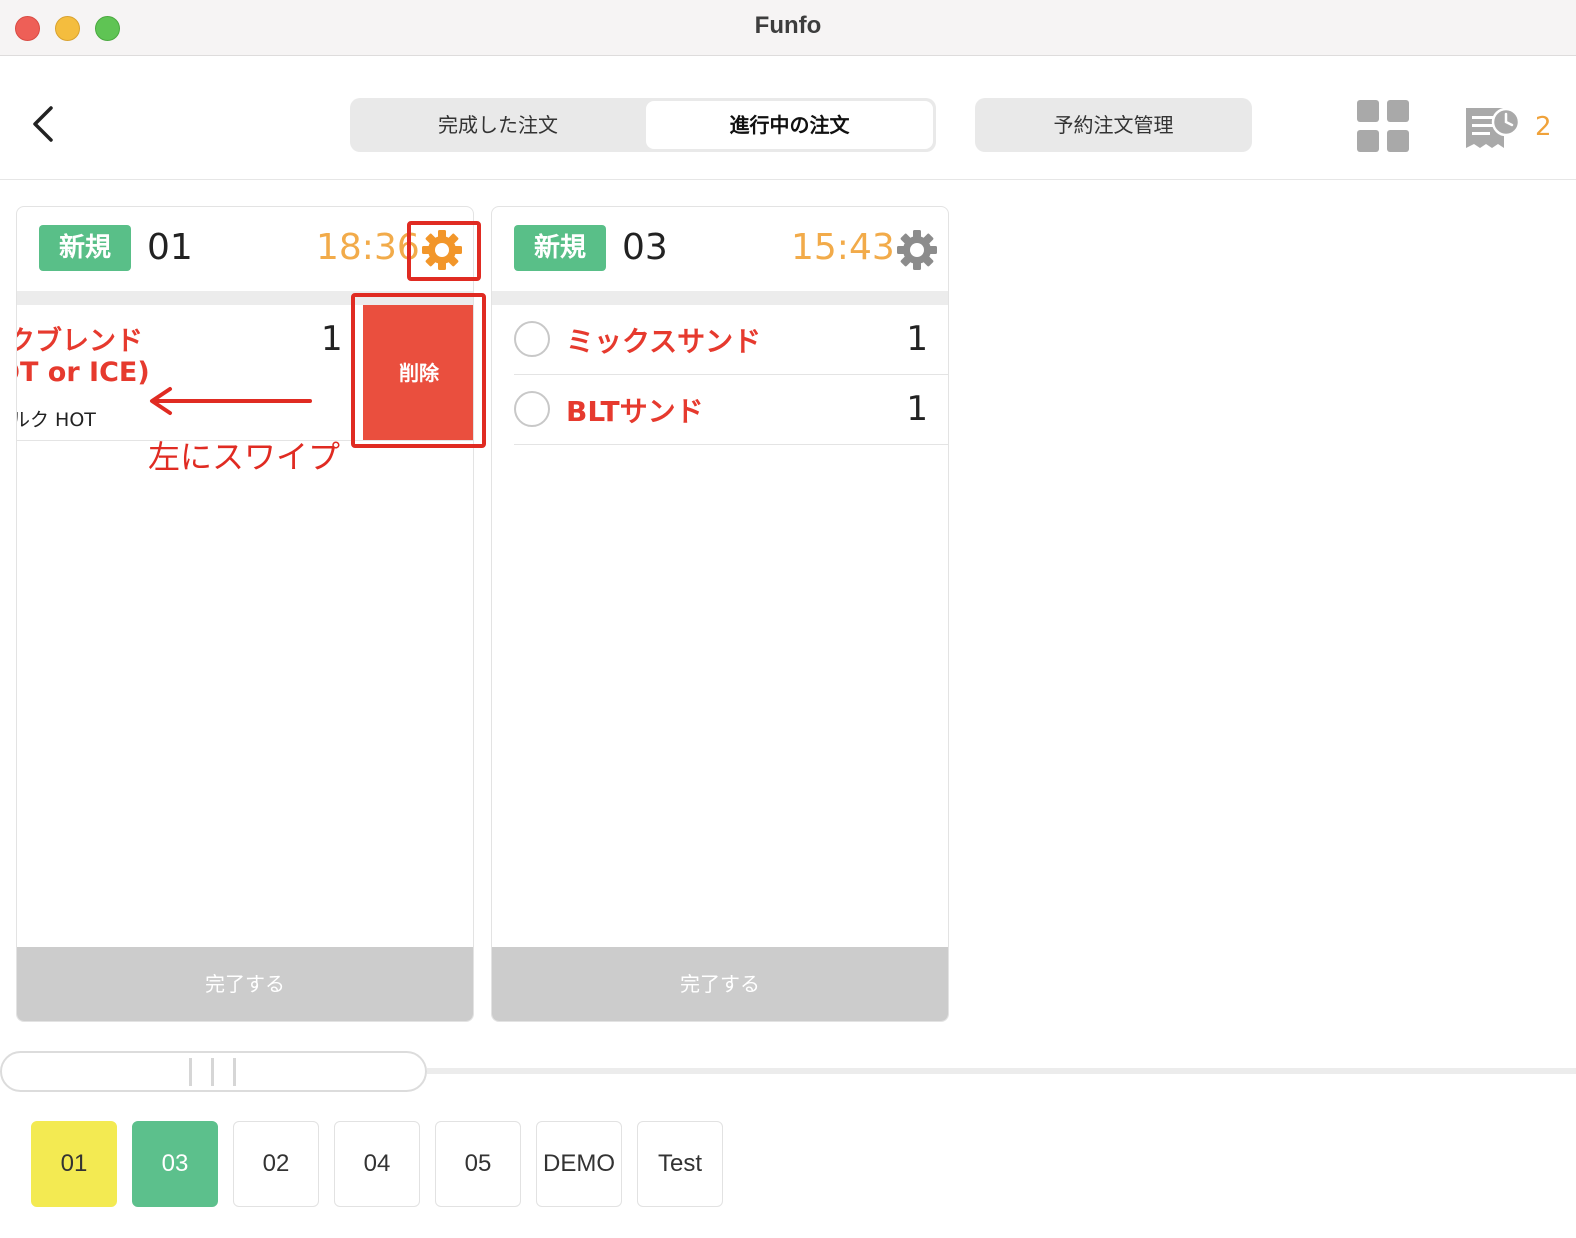  I want to click on table-tab-04: 04, so click(377, 1164).